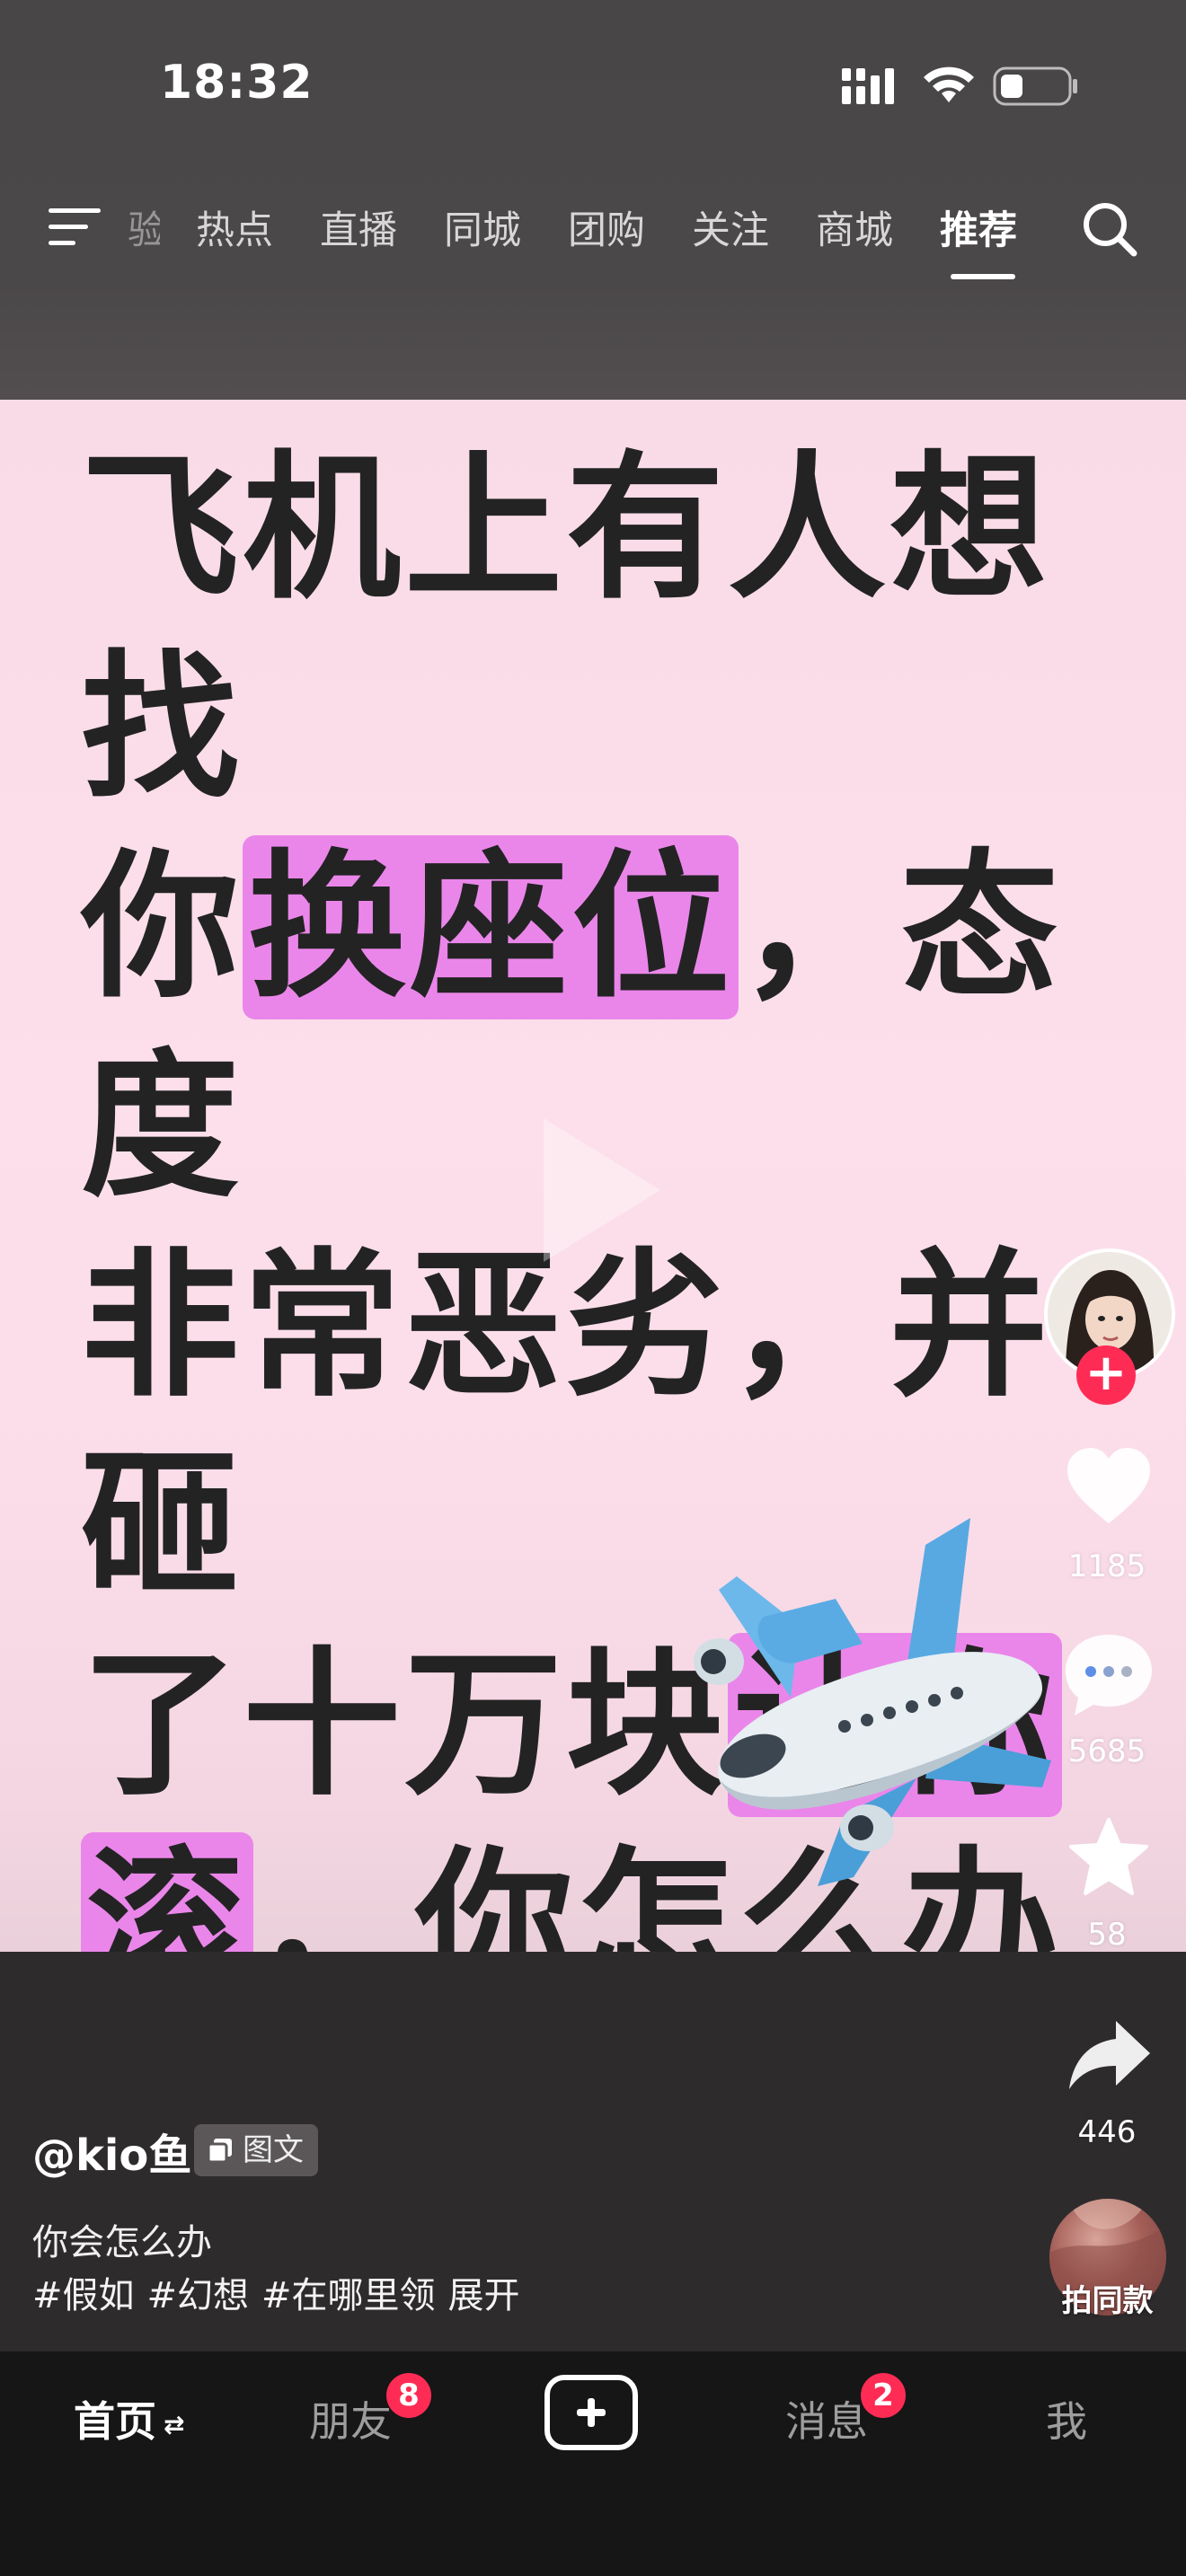 The width and height of the screenshot is (1186, 2576). Describe the element at coordinates (1109, 1486) in the screenshot. I see `like-heart-icon` at that location.